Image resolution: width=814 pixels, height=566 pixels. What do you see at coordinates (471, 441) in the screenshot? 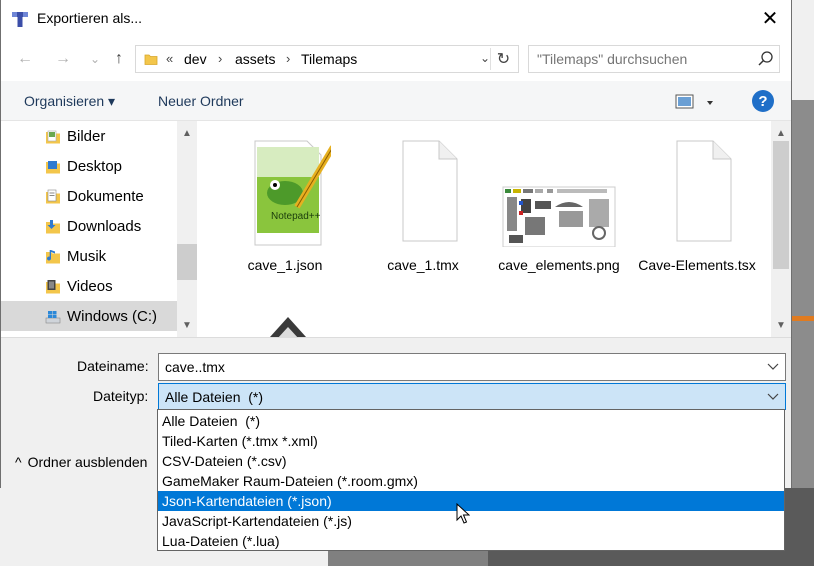
I see `filetype-option: Tiled-Karten (*.tmx *.xml)` at bounding box center [471, 441].